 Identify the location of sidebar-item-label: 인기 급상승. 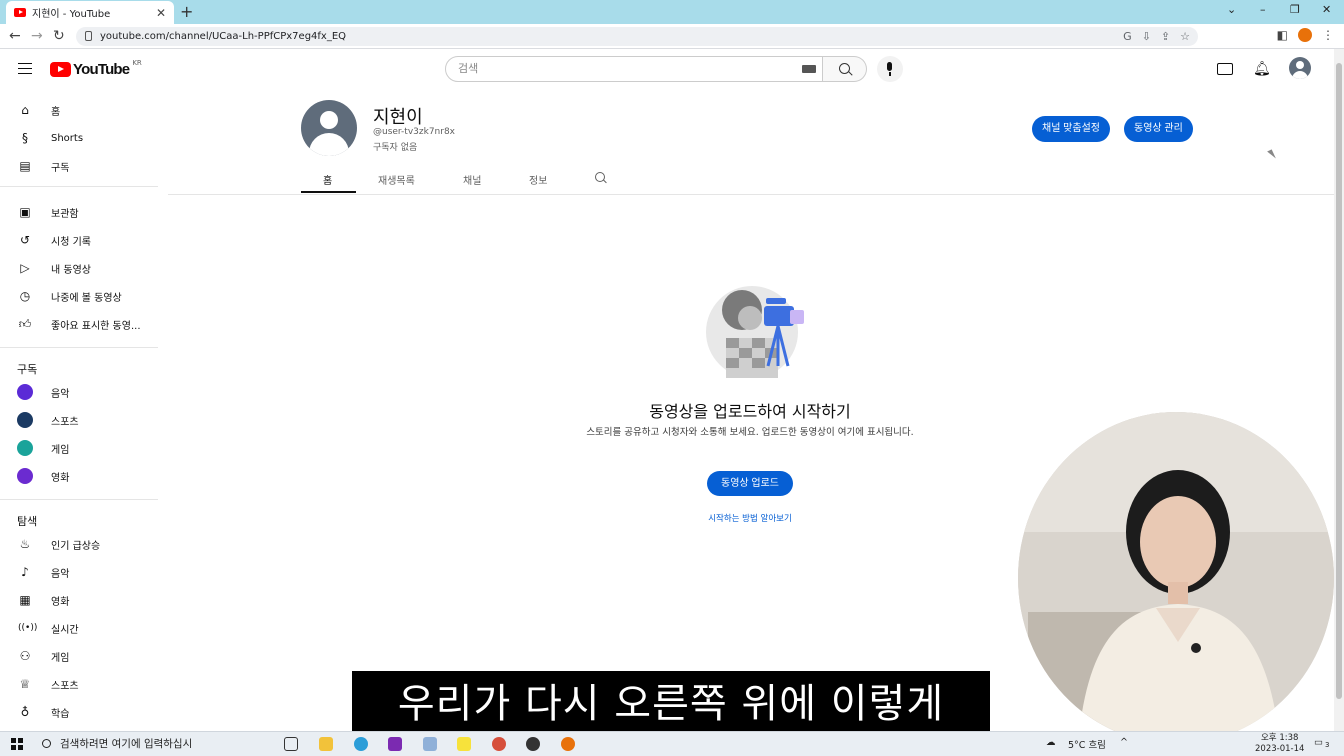
(76, 546).